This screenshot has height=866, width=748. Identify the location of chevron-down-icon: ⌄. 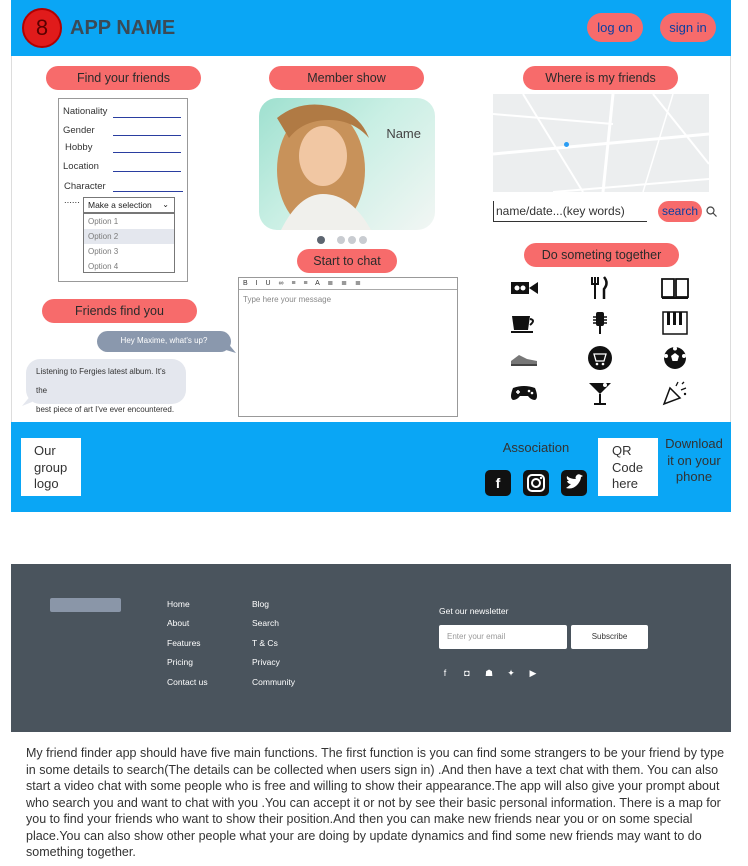
(165, 204).